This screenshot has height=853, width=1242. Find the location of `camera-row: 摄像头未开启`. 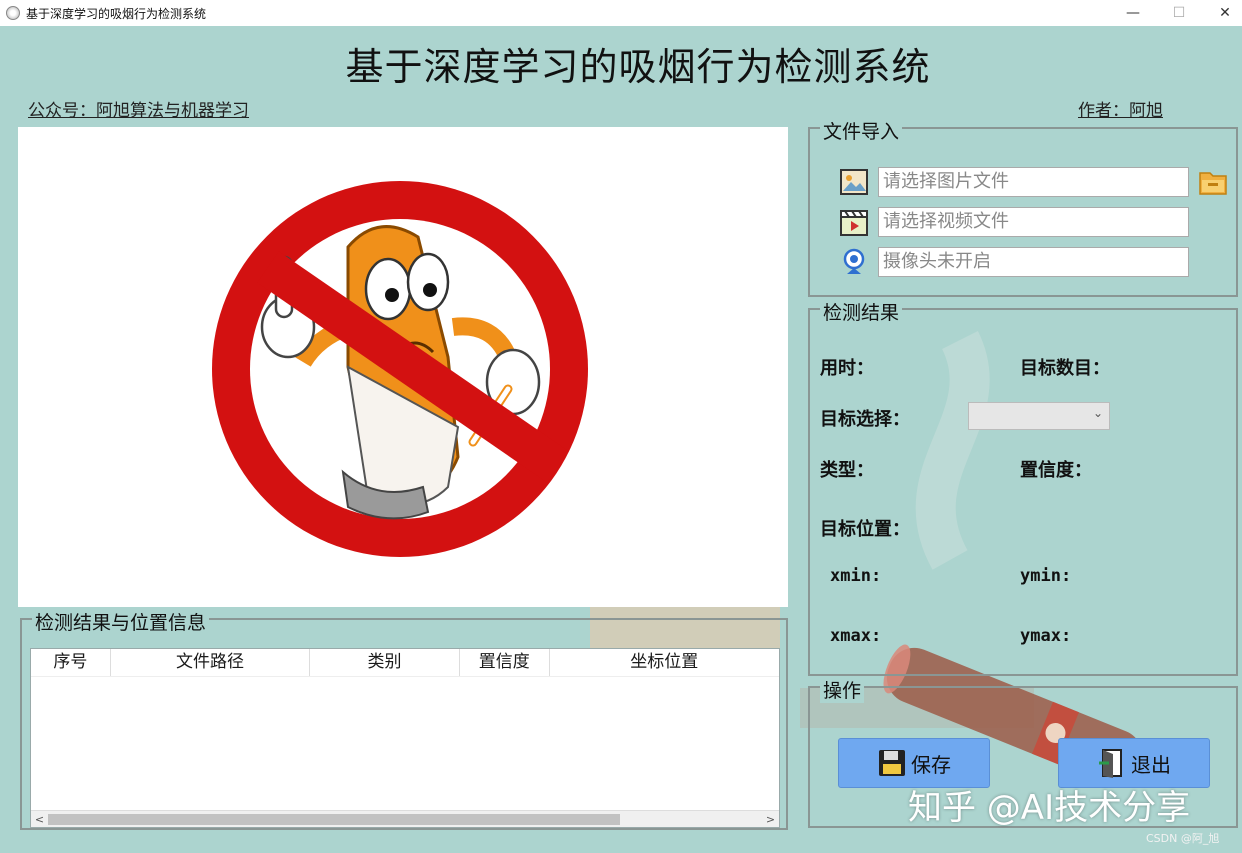

camera-row: 摄像头未开启 is located at coordinates (1013, 262).